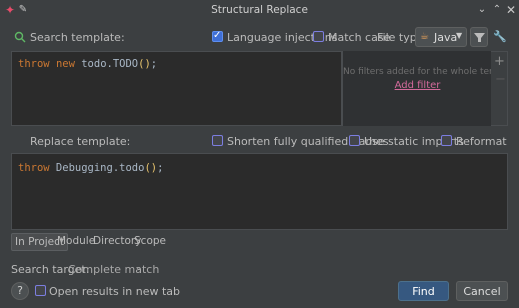 This screenshot has width=519, height=308. What do you see at coordinates (150, 241) in the screenshot?
I see `scope-tab-scope: Scope` at bounding box center [150, 241].